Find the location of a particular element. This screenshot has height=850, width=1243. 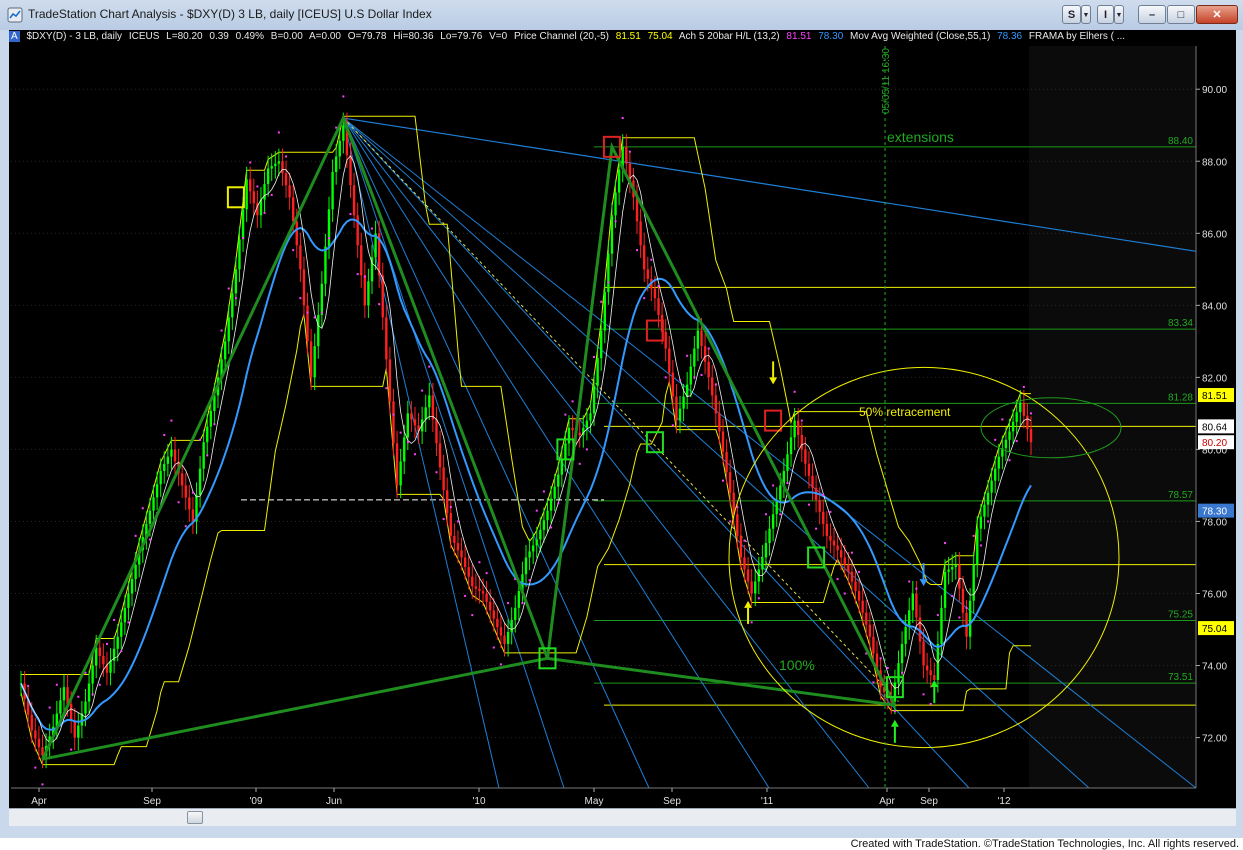

cursor-date-label: 05/05/11 16:30 is located at coordinates (886, 81).